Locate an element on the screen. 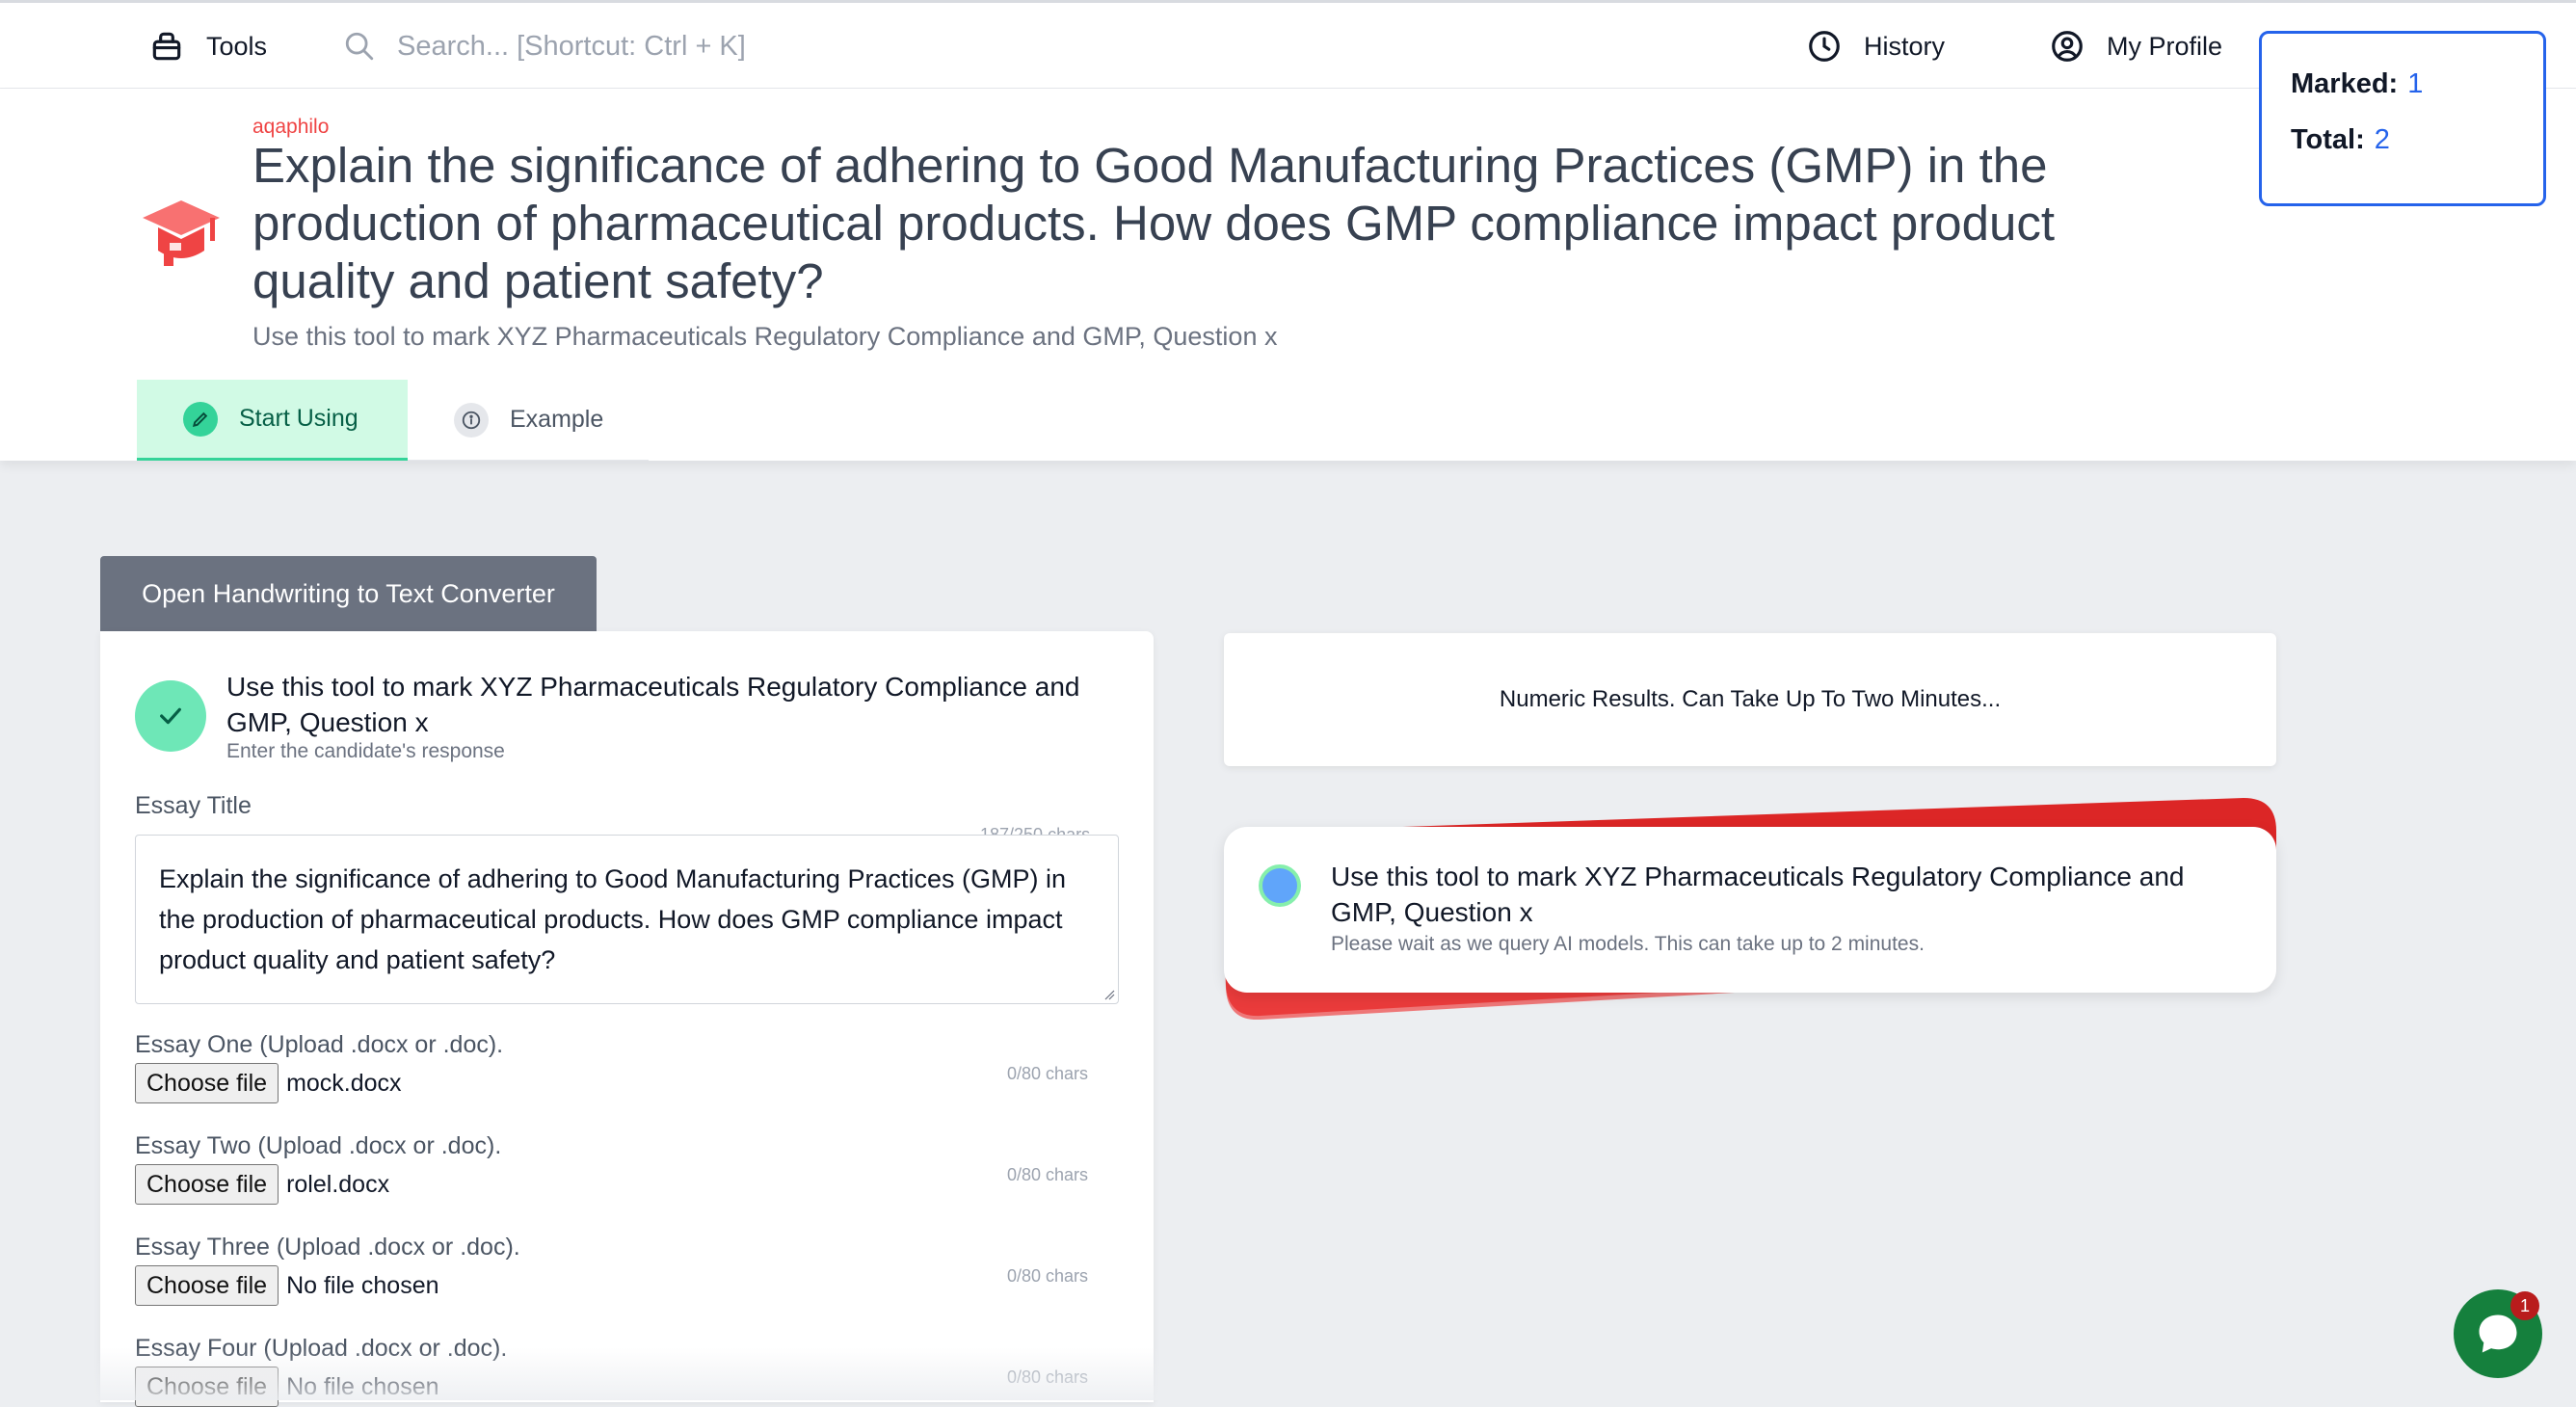  handwriting-converter-button: Open Handwriting to Text Converter is located at coordinates (348, 593).